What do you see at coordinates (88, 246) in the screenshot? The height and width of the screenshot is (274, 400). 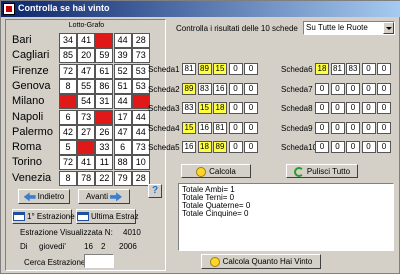 I see `date-day: 16` at bounding box center [88, 246].